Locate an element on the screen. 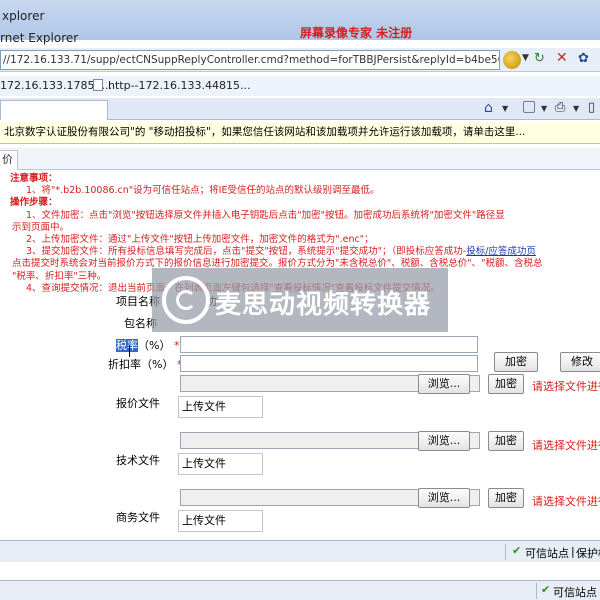 The width and height of the screenshot is (600, 600). address-dropdown-icon: ▼ is located at coordinates (525, 58).